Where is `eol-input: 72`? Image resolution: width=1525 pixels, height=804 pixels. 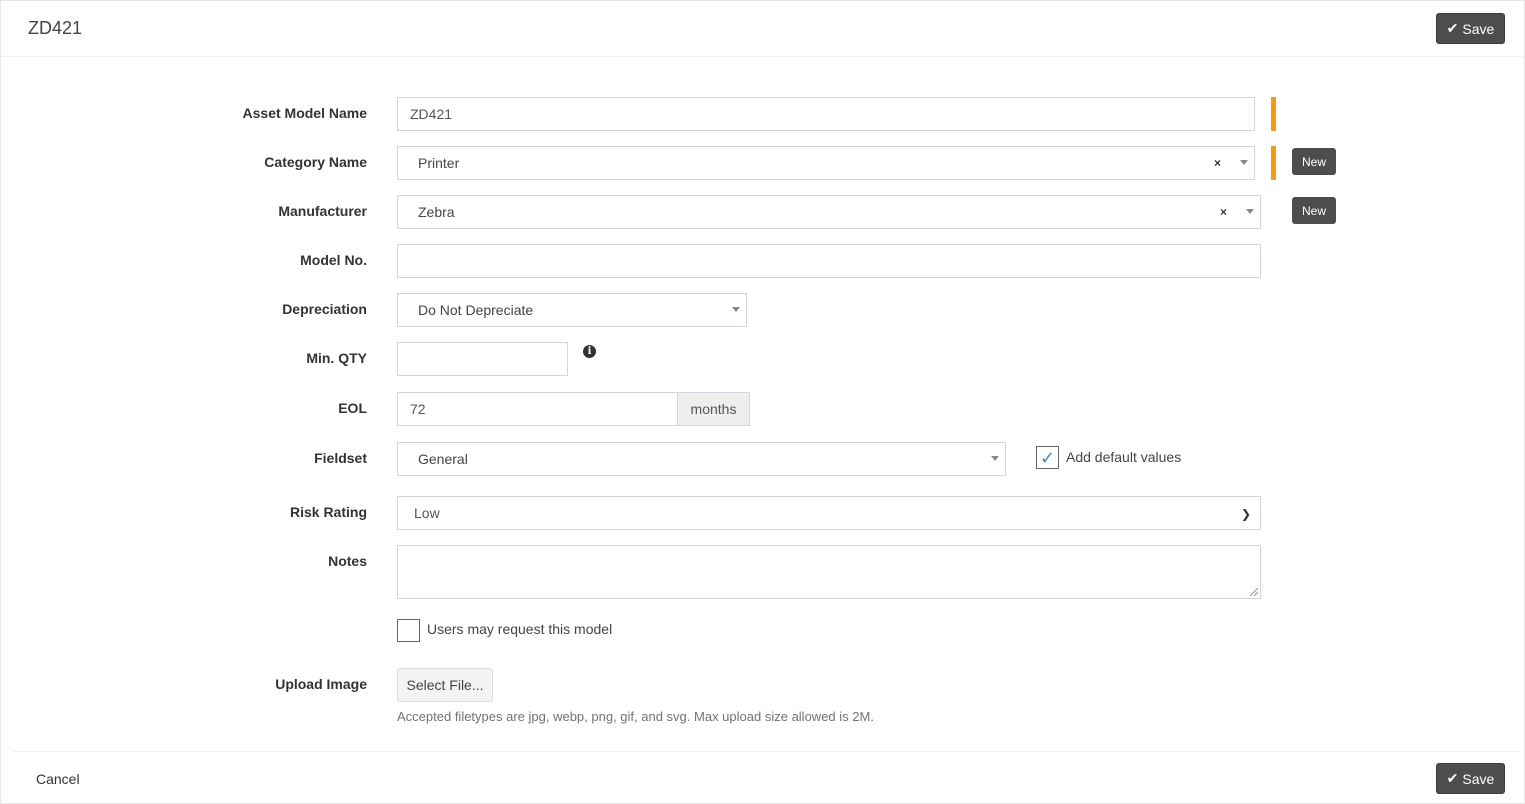
eol-input: 72 is located at coordinates (537, 409).